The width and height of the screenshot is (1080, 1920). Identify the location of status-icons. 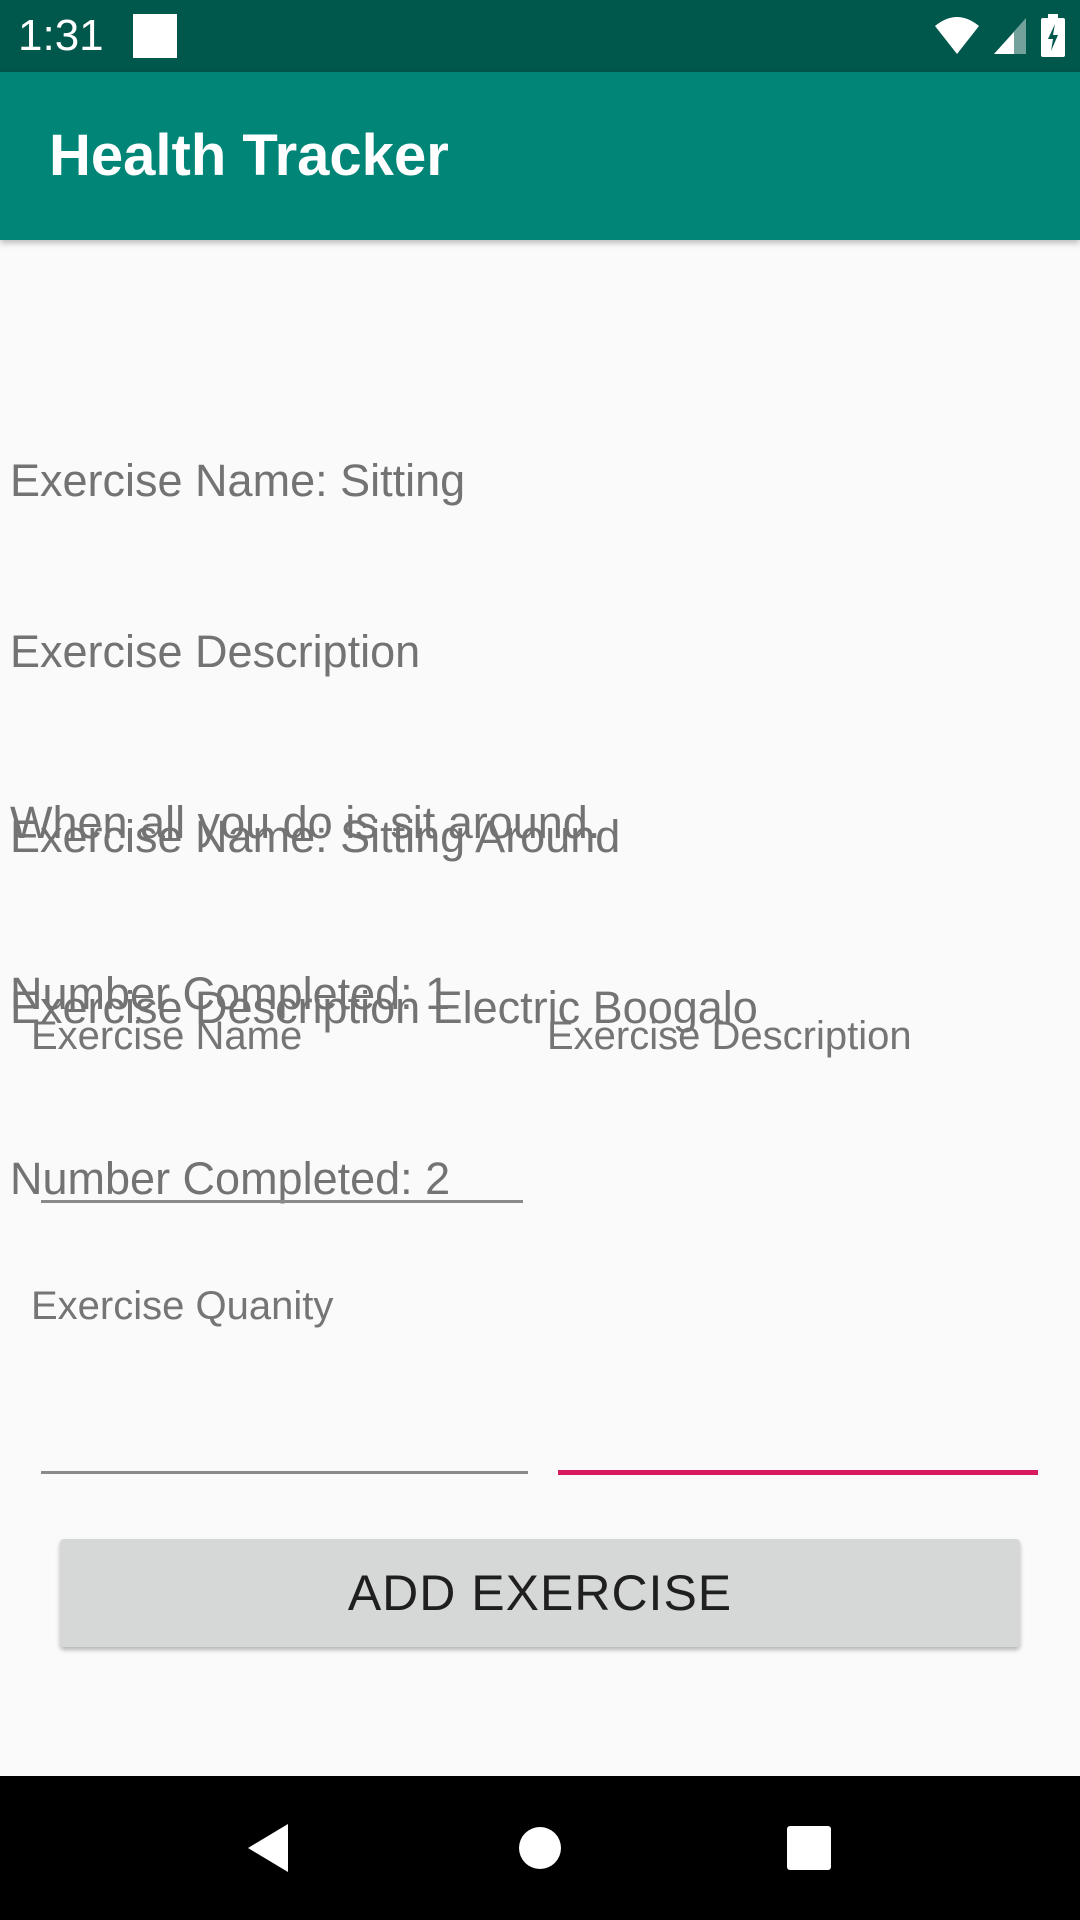
(1000, 36).